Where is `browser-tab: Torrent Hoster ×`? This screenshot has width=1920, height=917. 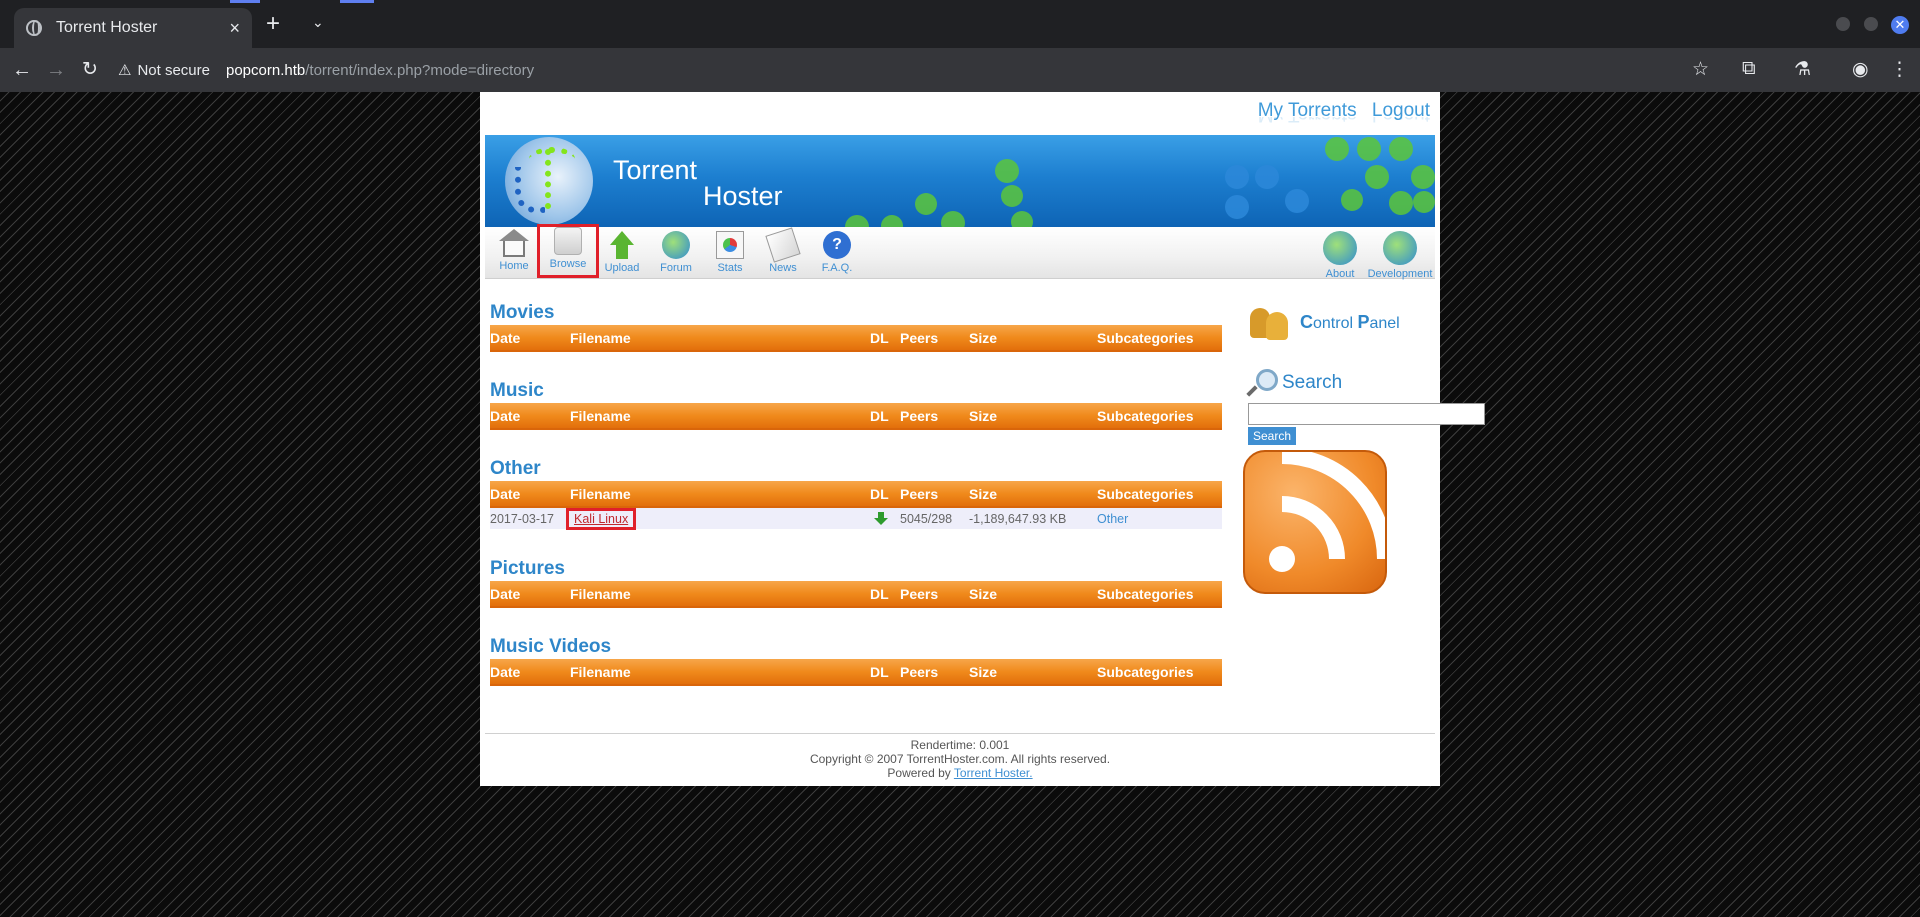
browser-tab: Torrent Hoster × is located at coordinates (133, 28).